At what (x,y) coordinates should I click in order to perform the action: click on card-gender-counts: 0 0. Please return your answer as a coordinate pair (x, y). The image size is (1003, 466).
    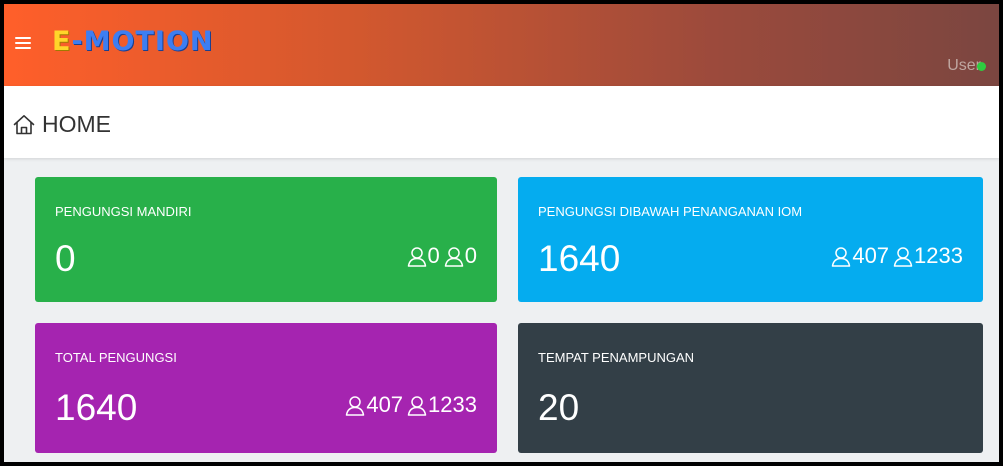
    Looking at the image, I should click on (442, 256).